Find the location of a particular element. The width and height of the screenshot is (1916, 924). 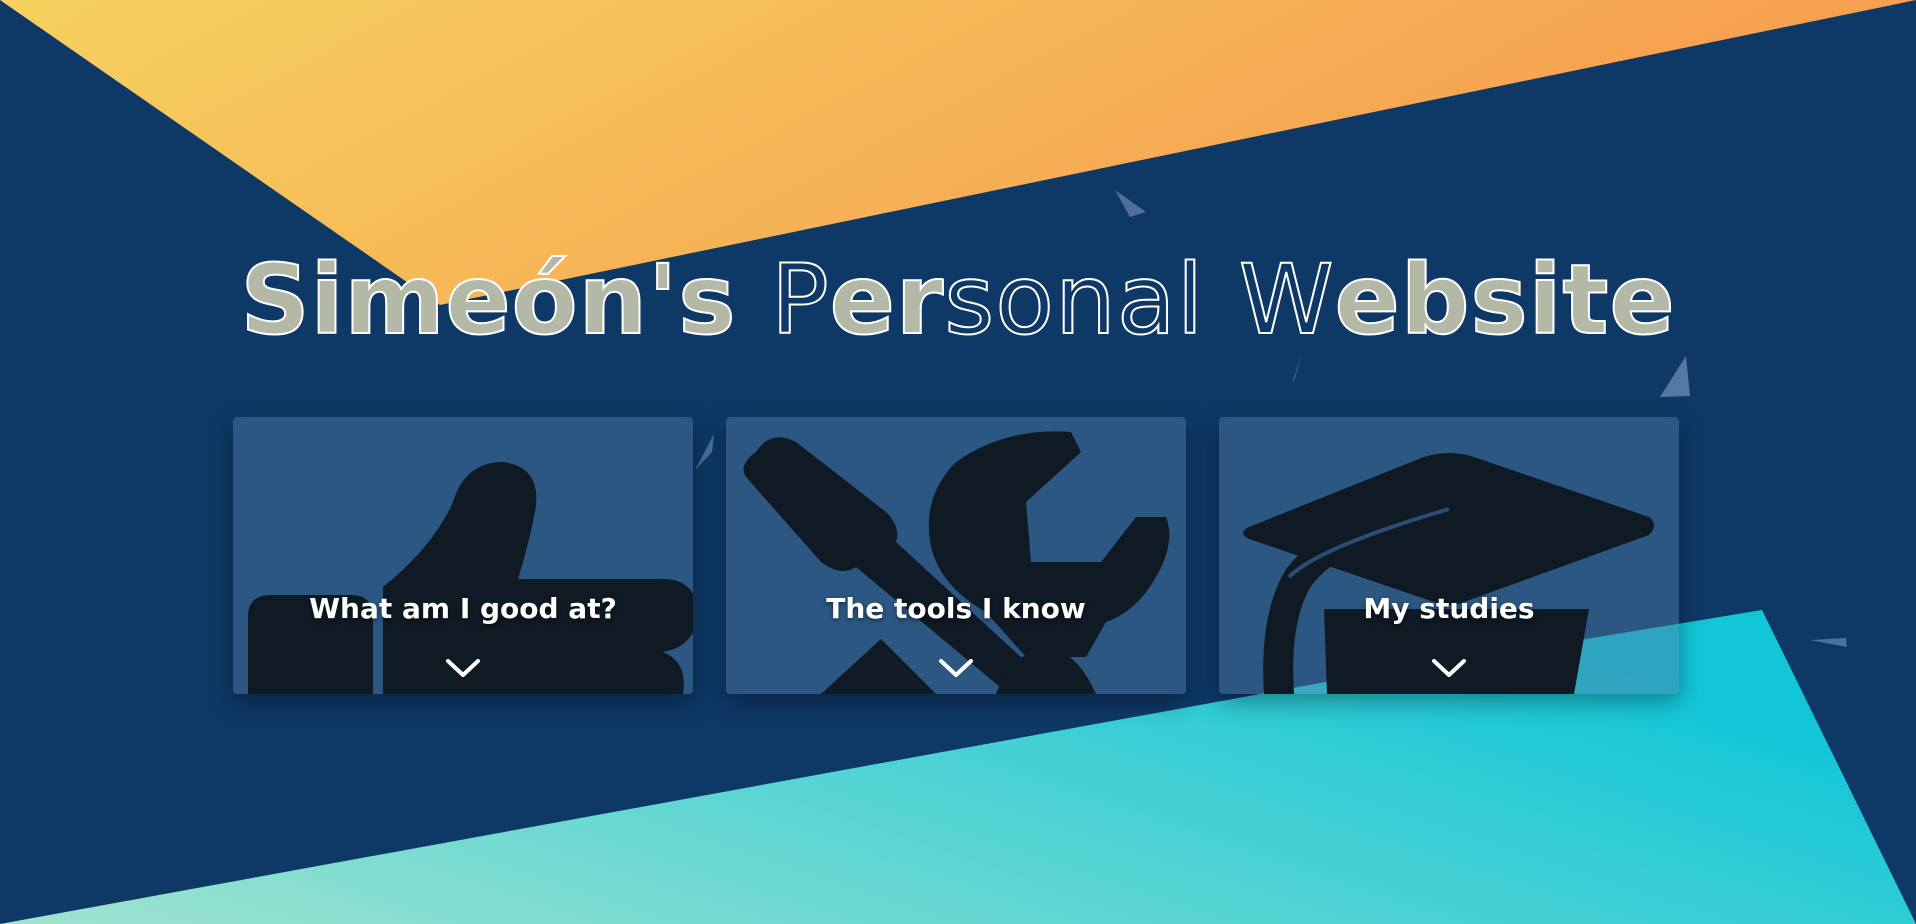

graduation-cap-icon is located at coordinates (1448, 573).